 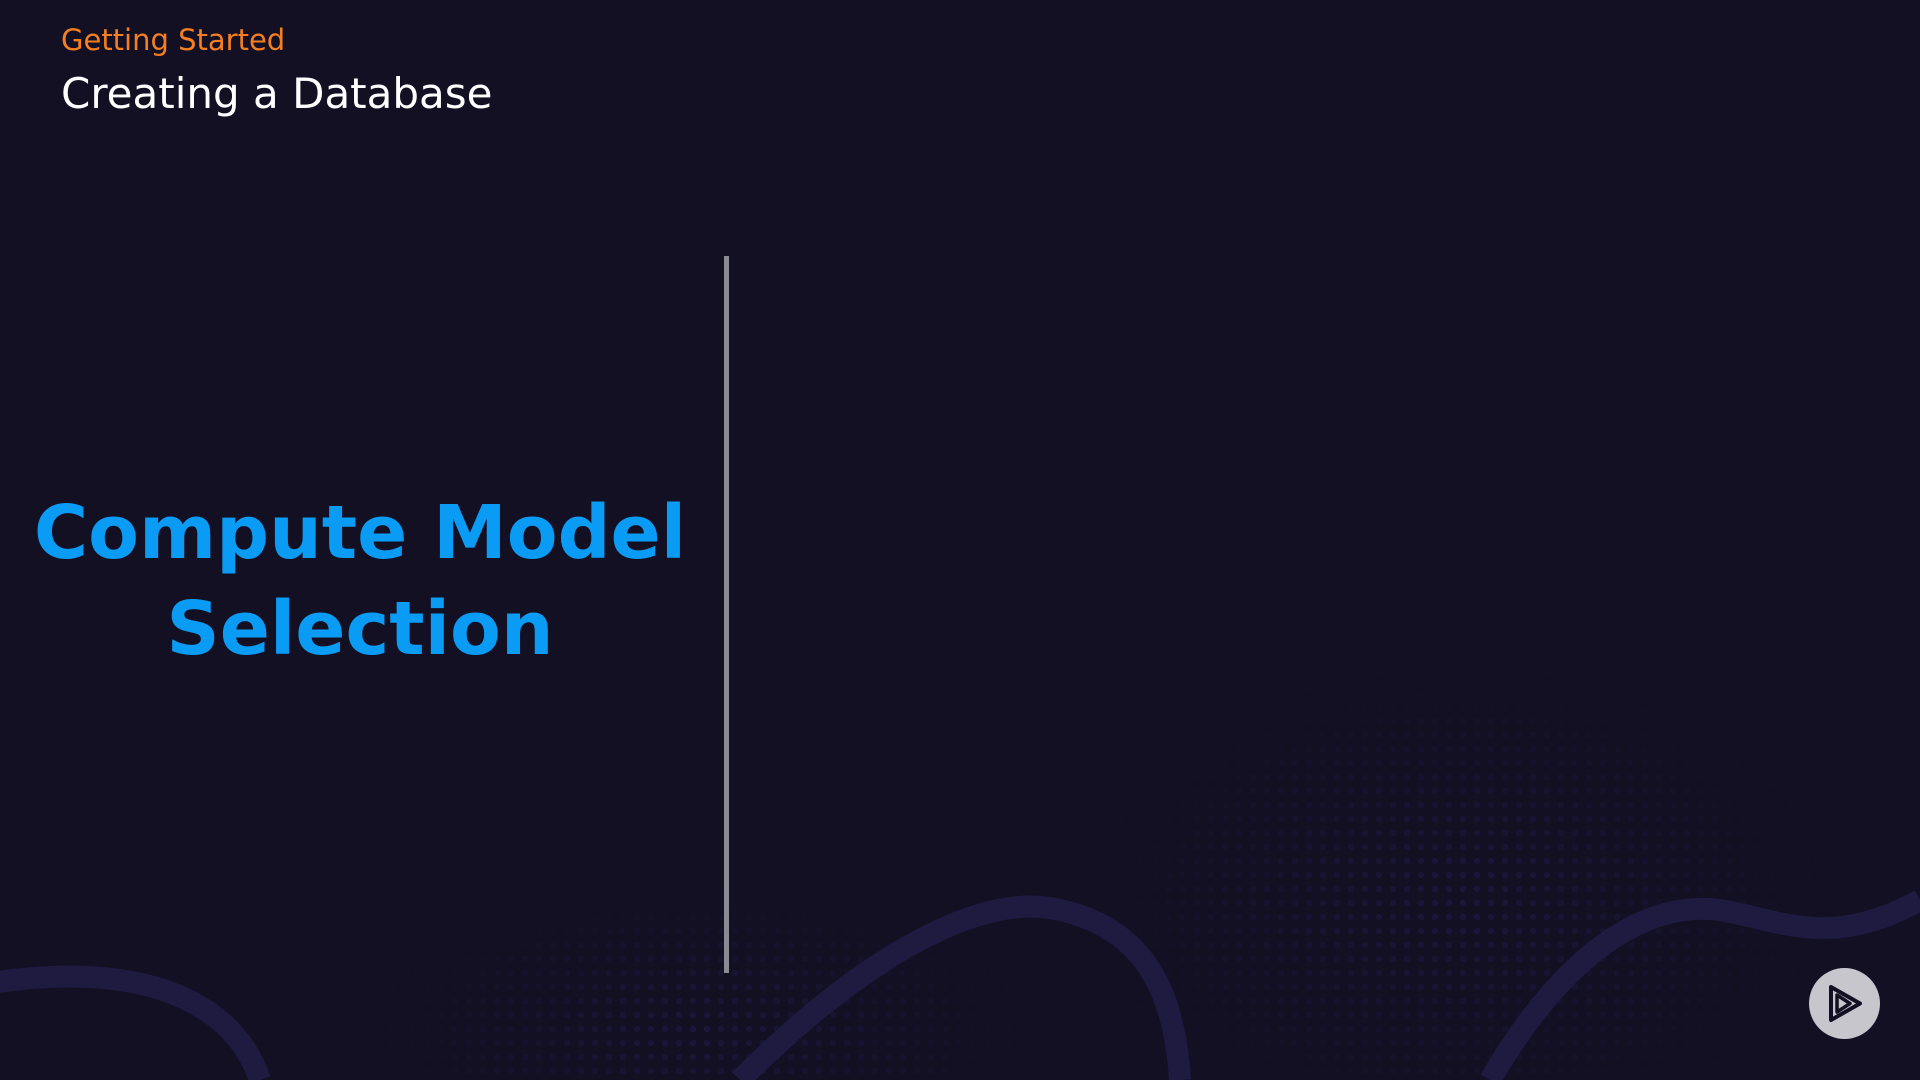 I want to click on play-logo-button, so click(x=1844, y=1003).